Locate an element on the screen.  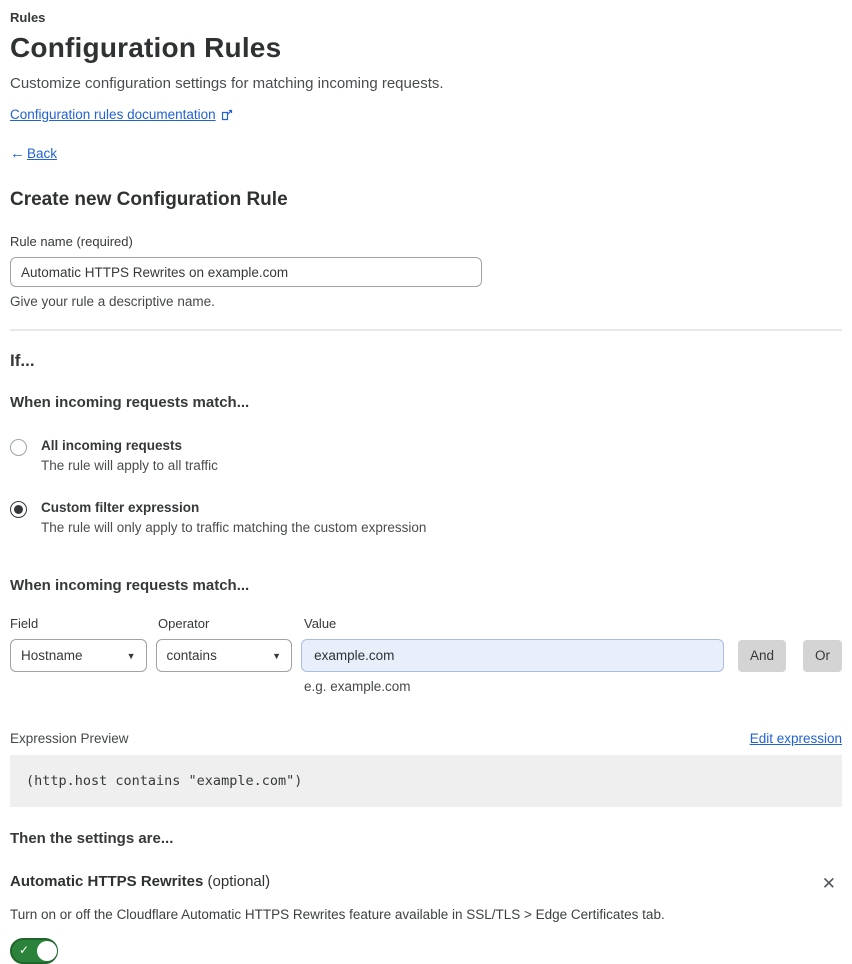
builder-row: Hostname ▼ contains ▼ And Or is located at coordinates (426, 655).